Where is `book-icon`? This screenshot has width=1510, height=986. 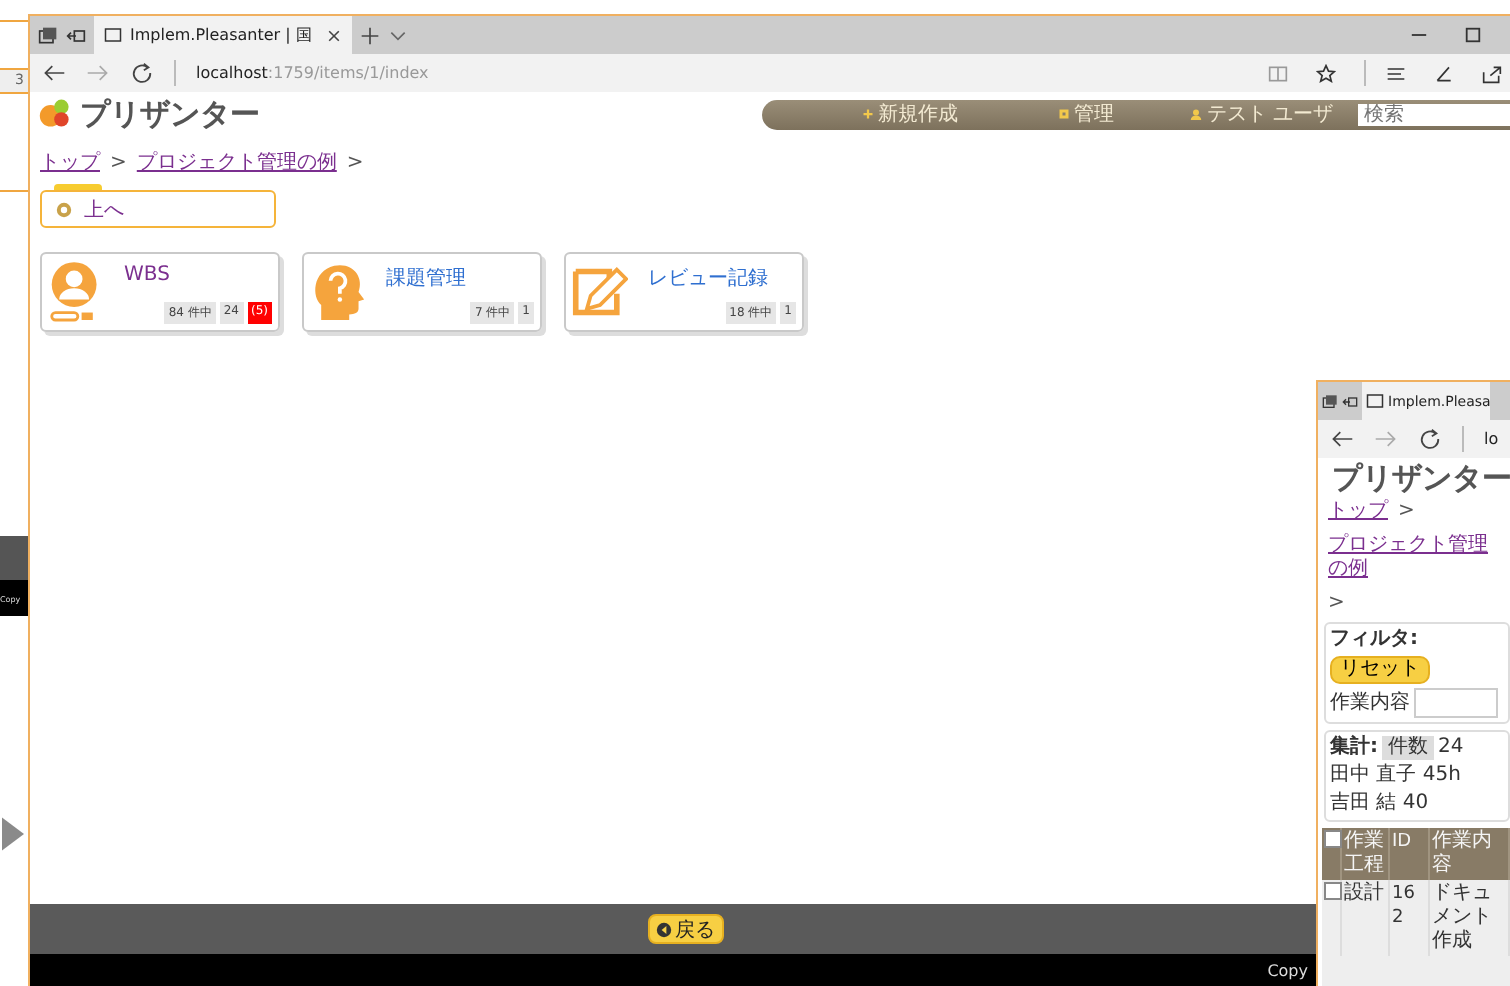
book-icon is located at coordinates (1278, 73).